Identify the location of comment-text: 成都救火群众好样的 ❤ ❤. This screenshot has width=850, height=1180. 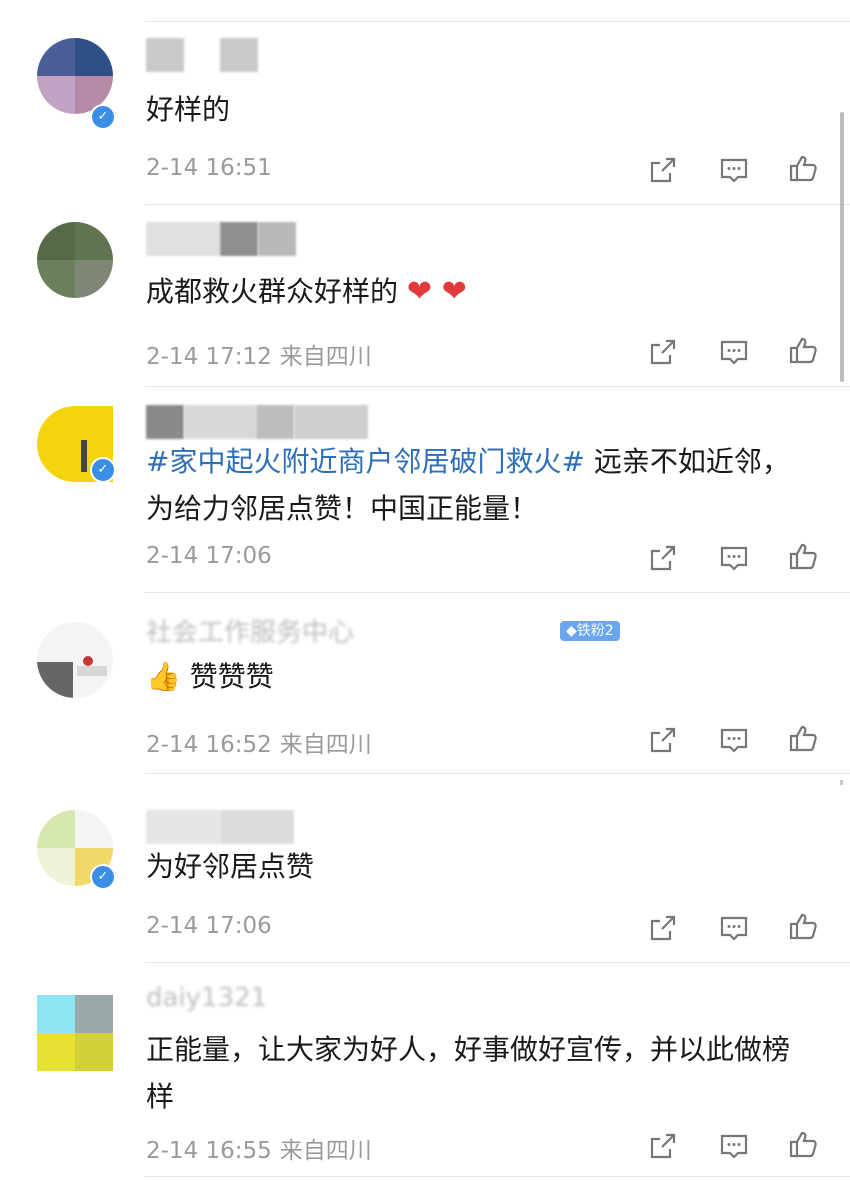
(306, 291).